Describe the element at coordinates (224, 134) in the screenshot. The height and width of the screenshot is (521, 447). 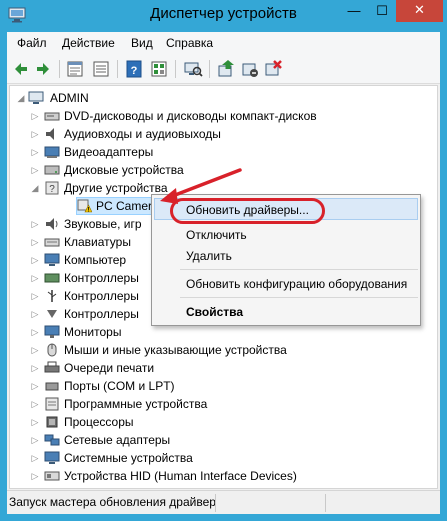
I see `tree-item-audio-io: ▷ Аудиовходы и аудиовыходы` at that location.